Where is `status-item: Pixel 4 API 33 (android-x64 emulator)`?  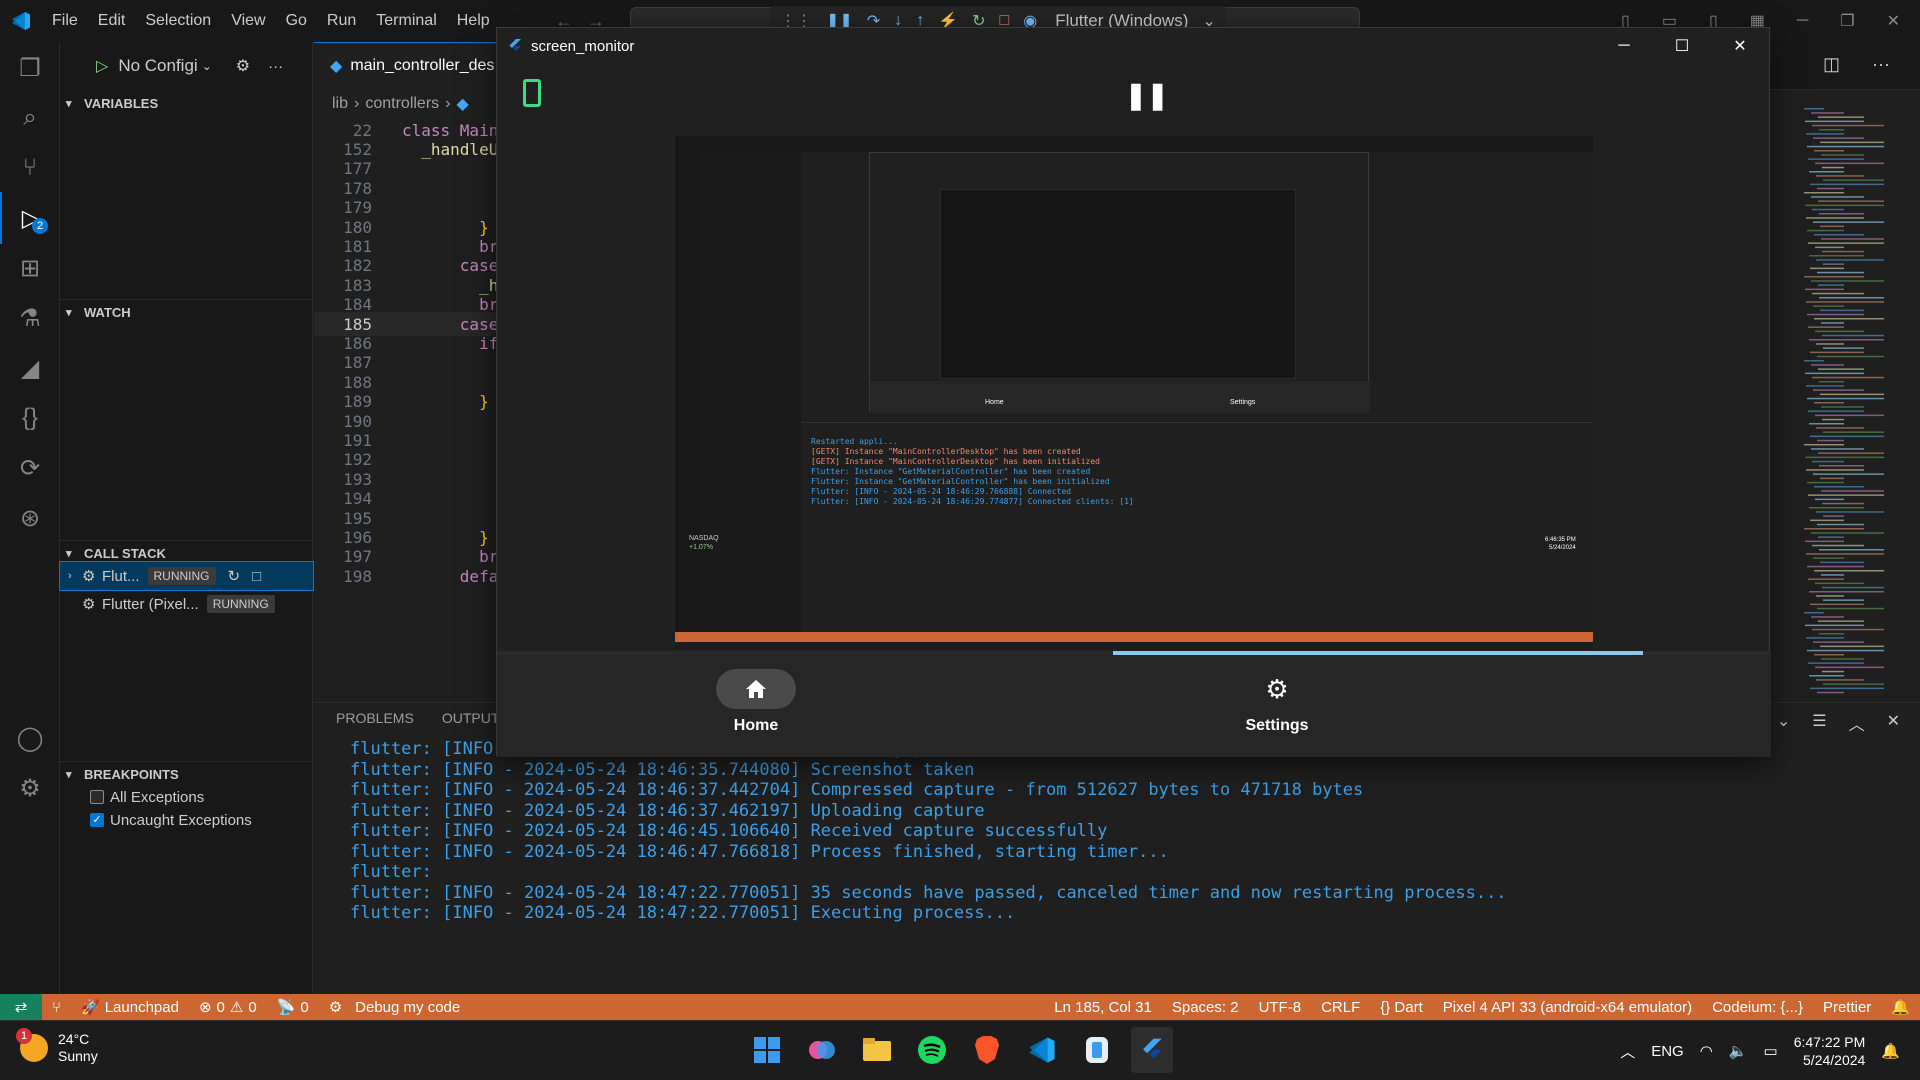
status-item: Pixel 4 API 33 (android-x64 emulator) is located at coordinates (1567, 1007).